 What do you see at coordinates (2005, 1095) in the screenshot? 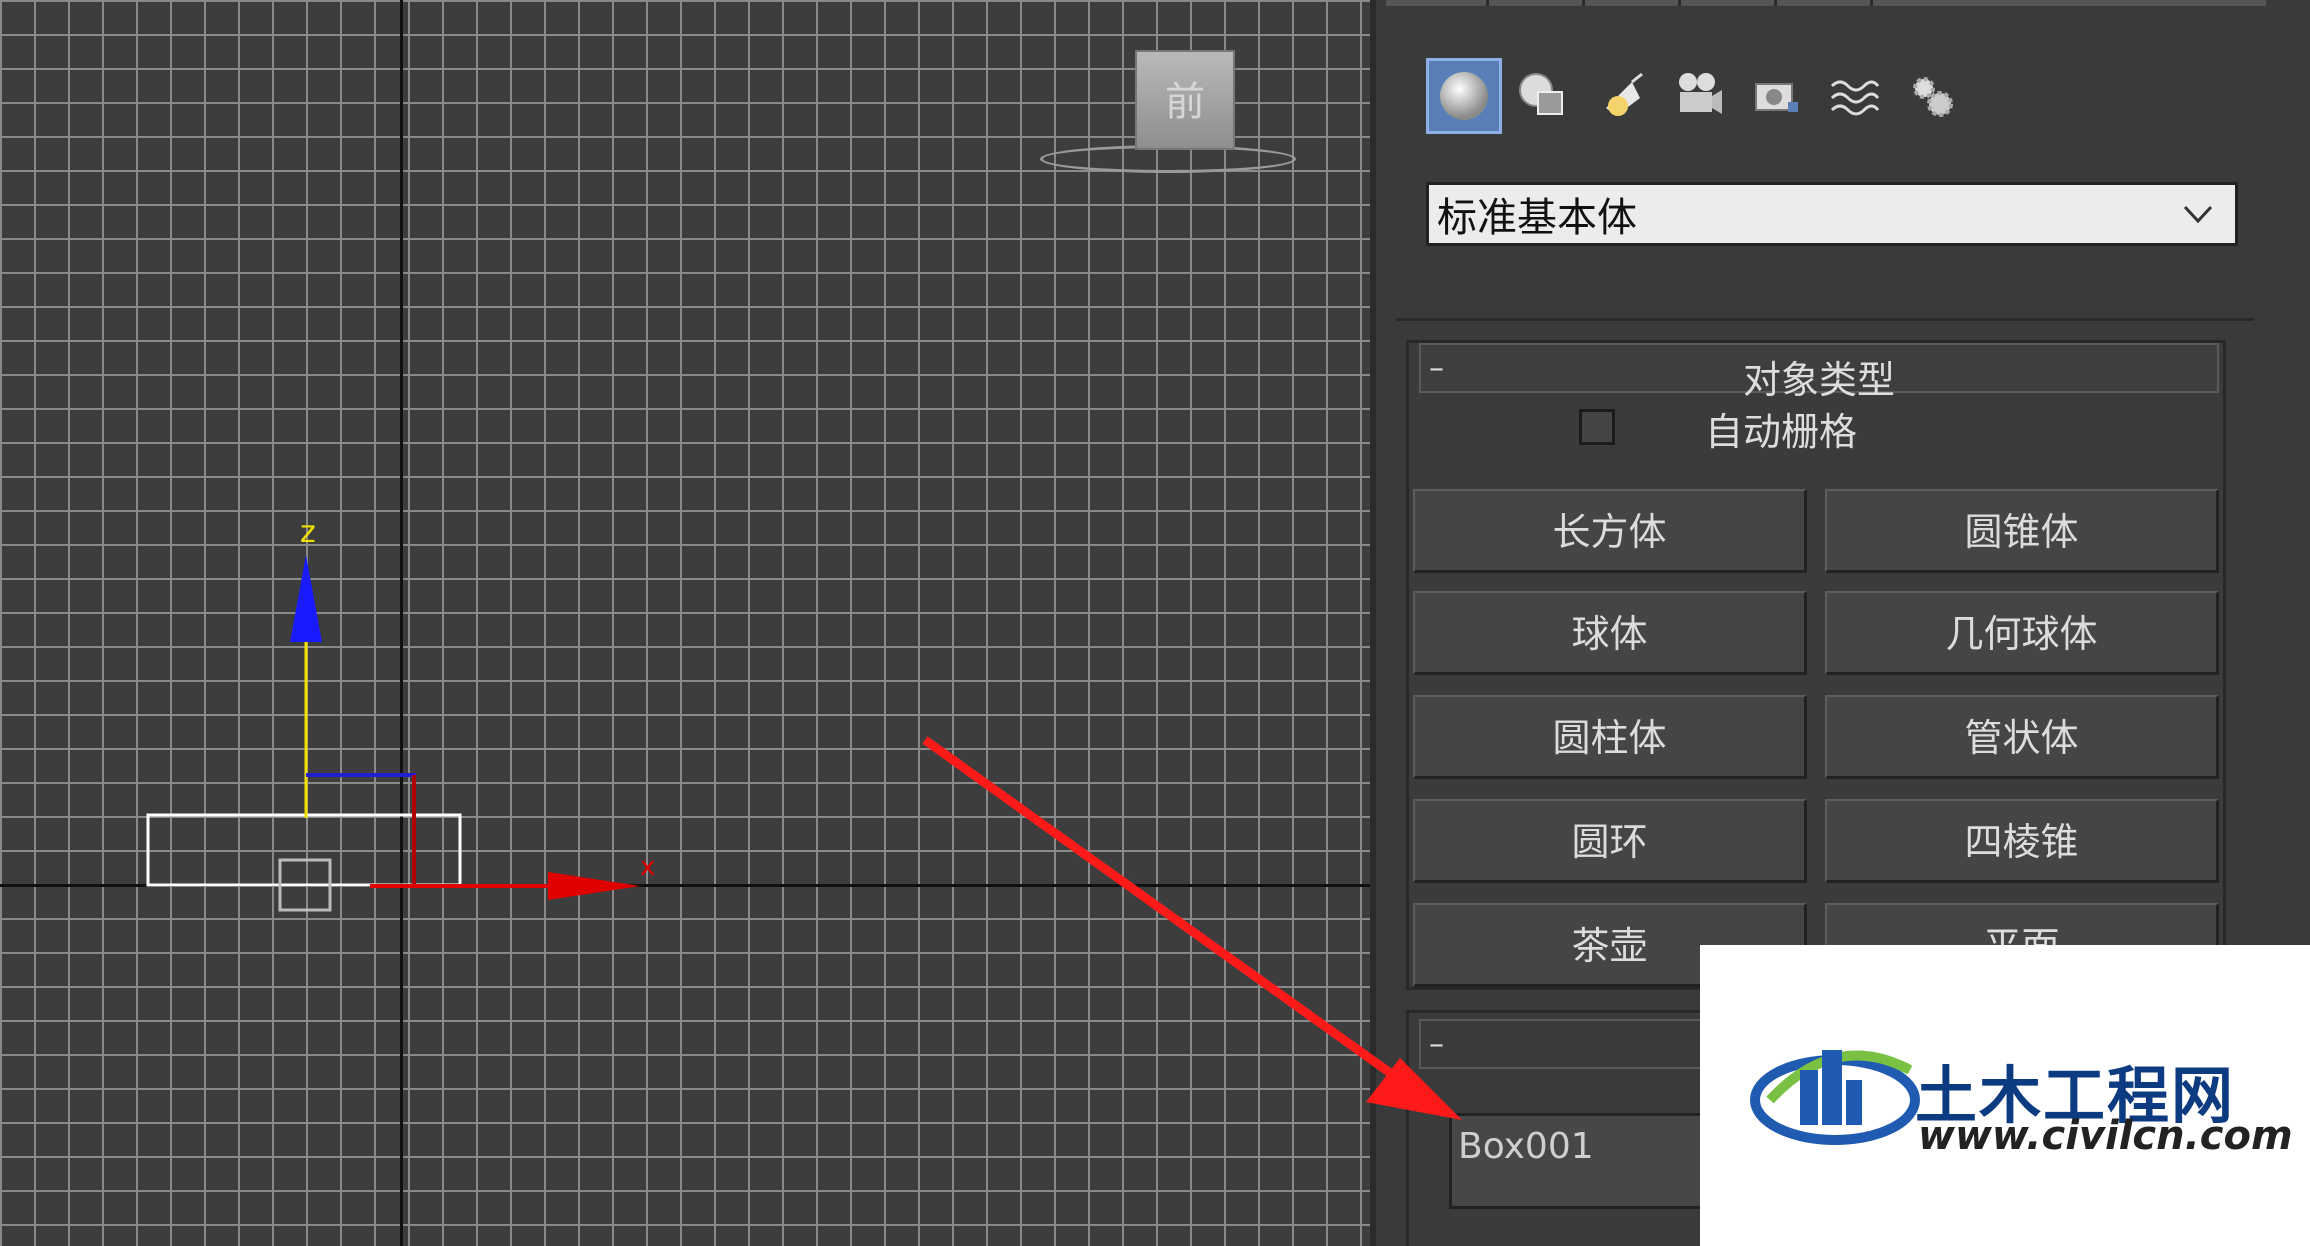
I see `watermark-logo: 土木工程网 www.civilcn.com` at bounding box center [2005, 1095].